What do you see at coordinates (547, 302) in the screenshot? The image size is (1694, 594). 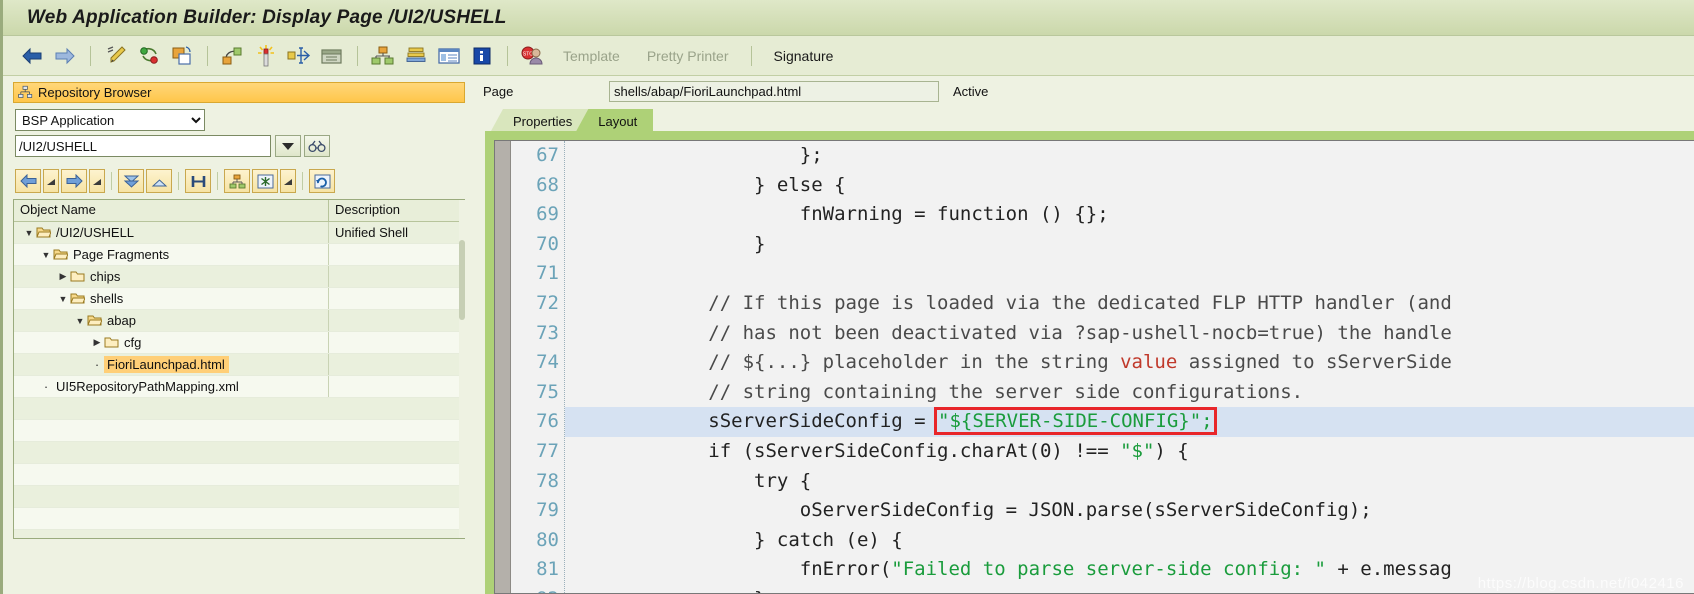 I see `line-number: 72` at bounding box center [547, 302].